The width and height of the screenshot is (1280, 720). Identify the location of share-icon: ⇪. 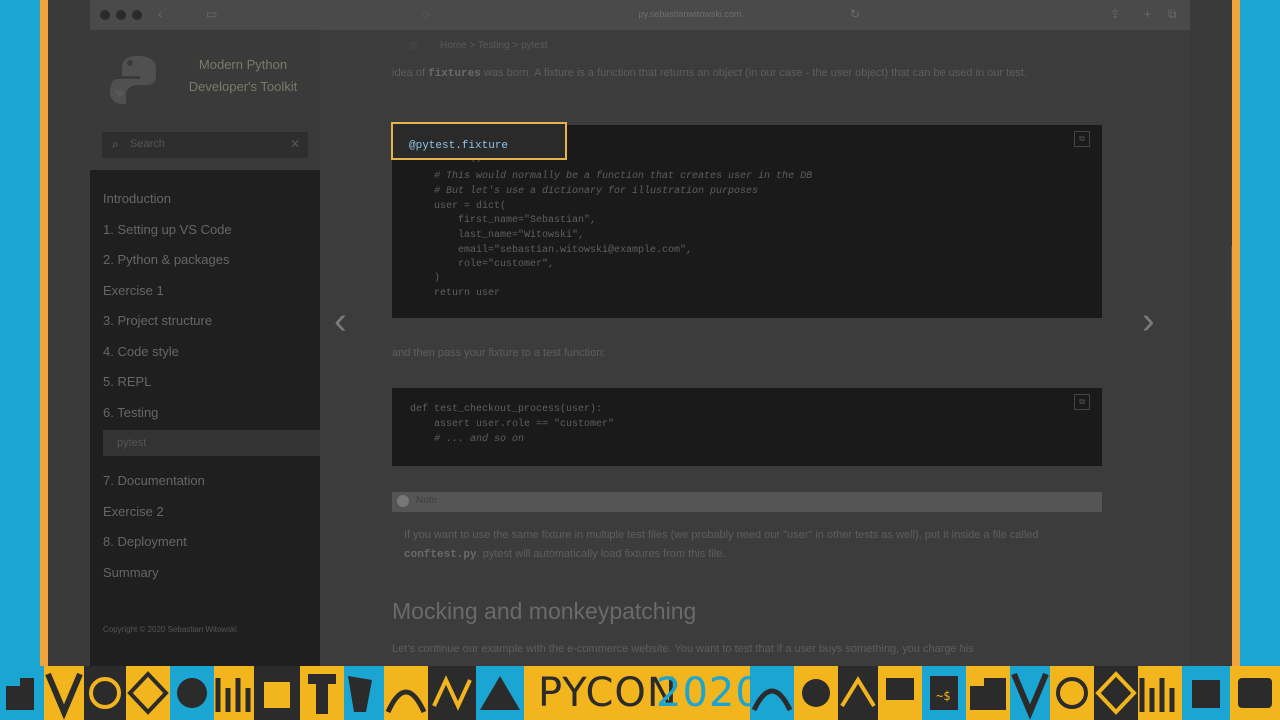
(1115, 14).